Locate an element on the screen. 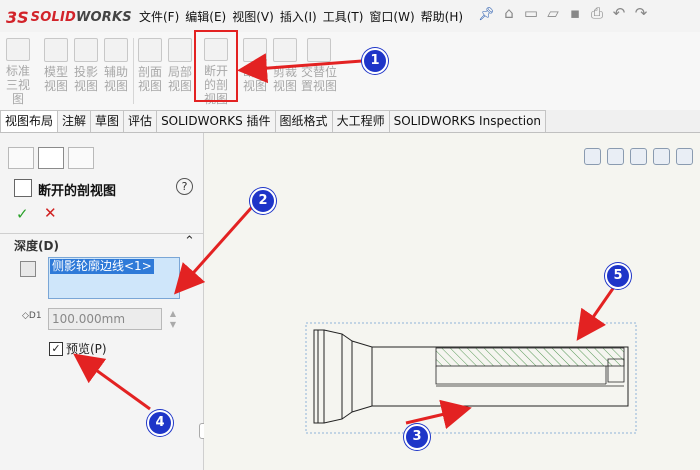  drawing-view-boundary is located at coordinates (471, 378).